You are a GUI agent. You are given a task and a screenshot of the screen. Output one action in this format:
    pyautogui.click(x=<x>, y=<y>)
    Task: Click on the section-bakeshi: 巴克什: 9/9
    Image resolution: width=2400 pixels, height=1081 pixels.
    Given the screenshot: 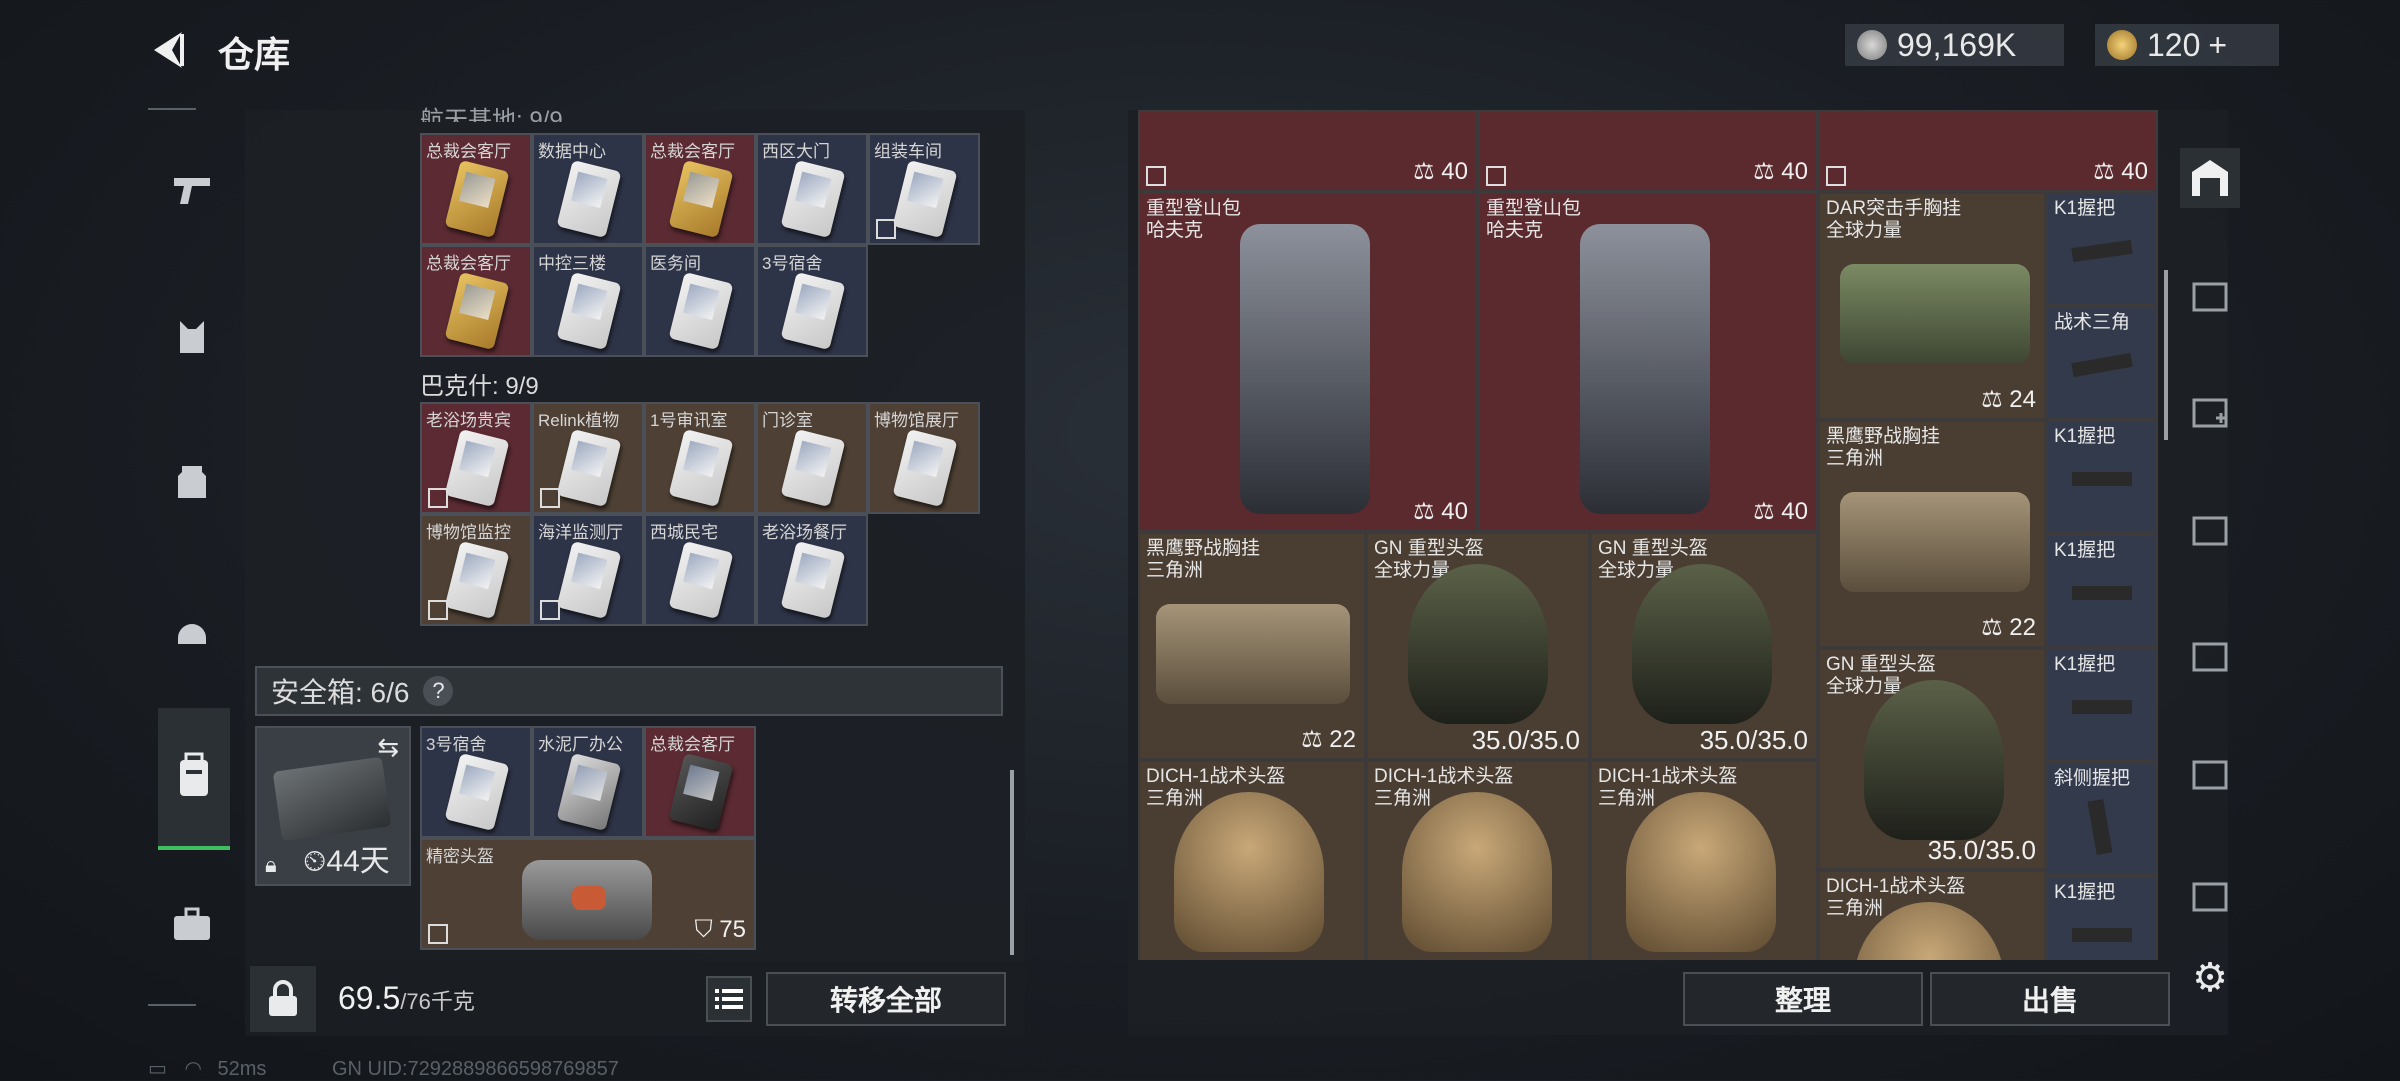 What is the action you would take?
    pyautogui.click(x=479, y=386)
    